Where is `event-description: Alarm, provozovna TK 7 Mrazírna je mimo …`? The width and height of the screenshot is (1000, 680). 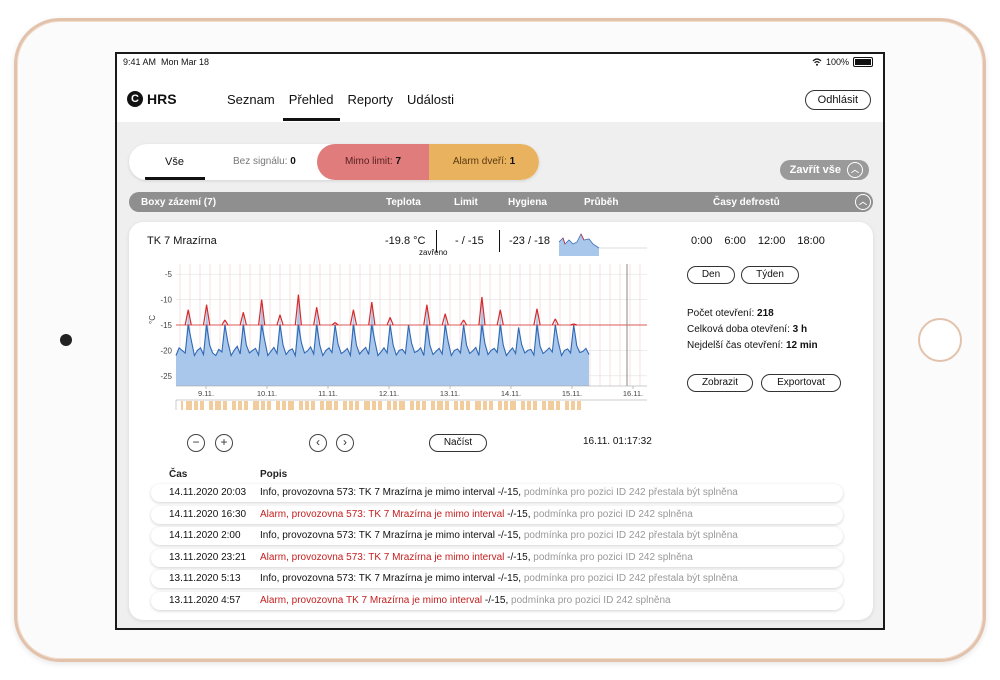
event-description: Alarm, provozovna TK 7 Mrazírna je mimo … is located at coordinates (465, 601).